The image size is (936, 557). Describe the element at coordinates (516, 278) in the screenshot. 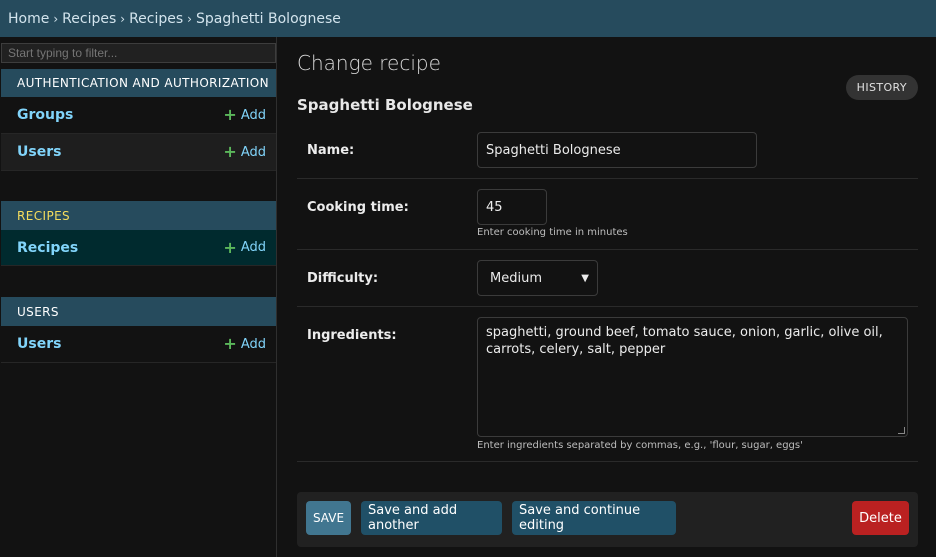

I see `difficulty-selected-value: Medium` at that location.